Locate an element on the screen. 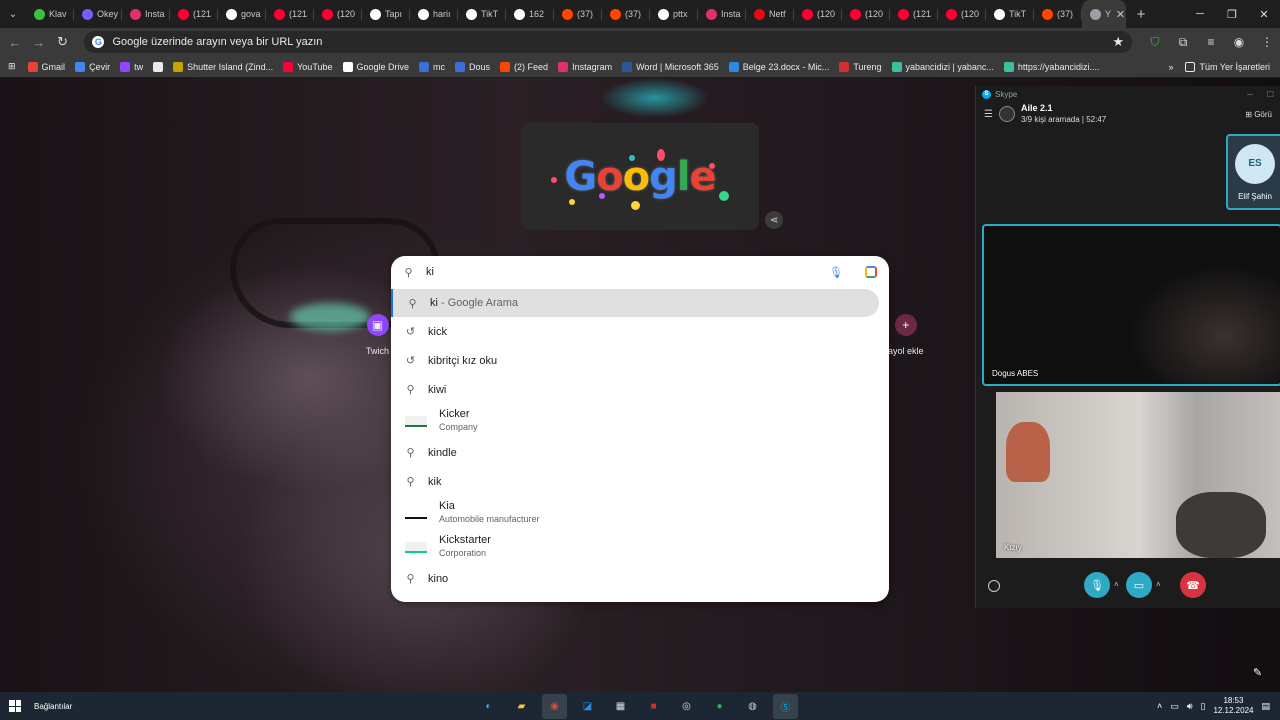  tab-1: Okey is located at coordinates (98, 14).